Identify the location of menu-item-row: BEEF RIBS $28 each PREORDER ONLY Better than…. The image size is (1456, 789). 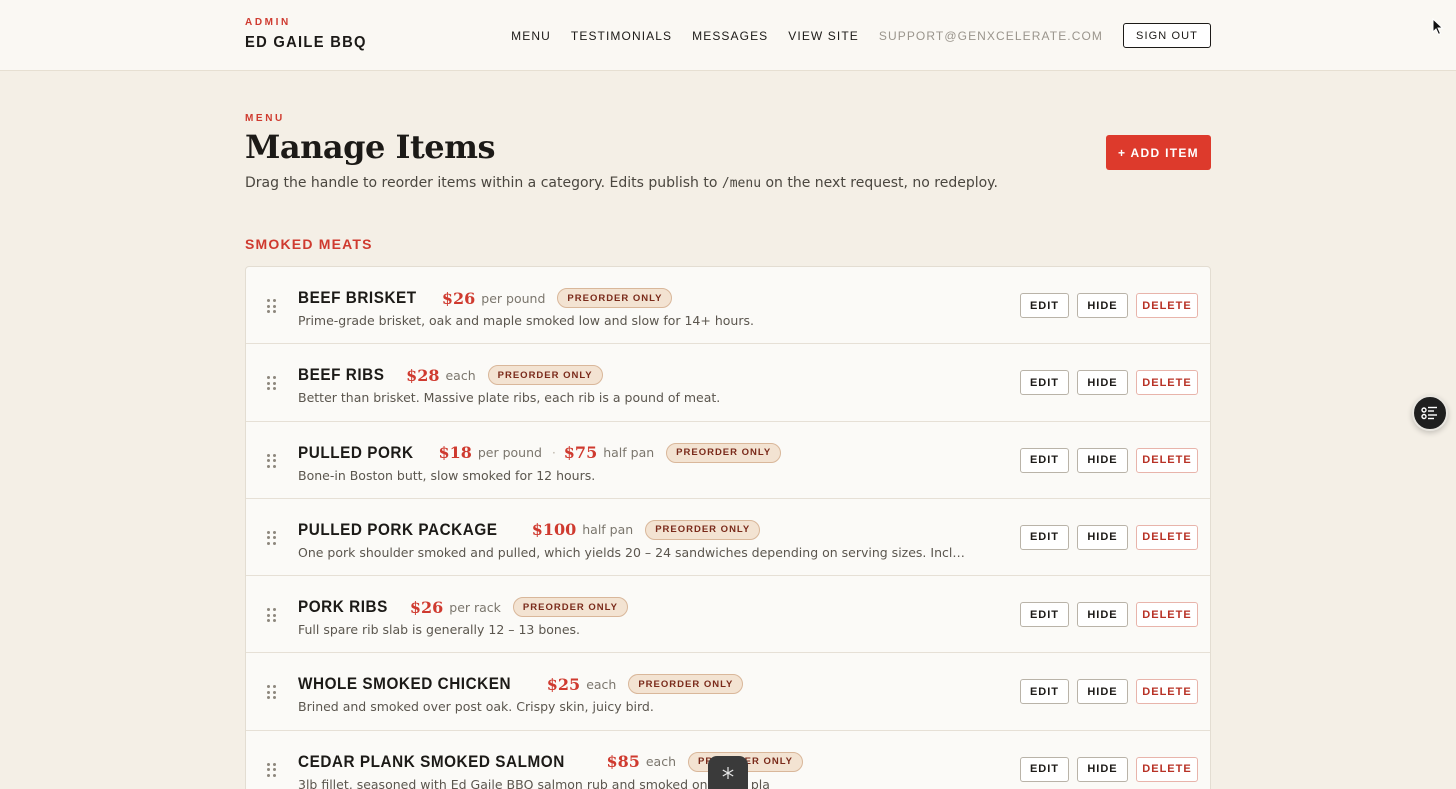
(728, 383).